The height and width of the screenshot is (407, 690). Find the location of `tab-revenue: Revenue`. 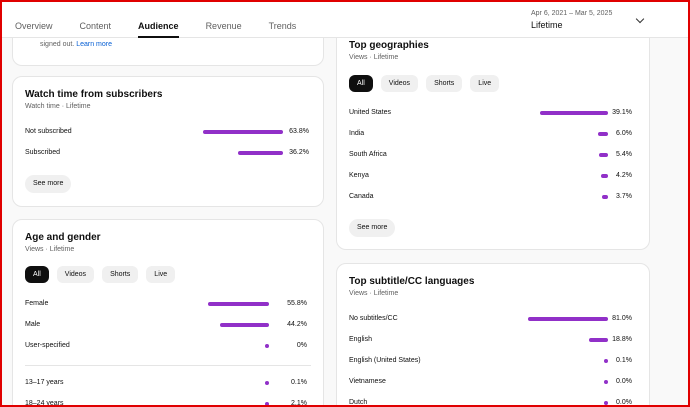

tab-revenue: Revenue is located at coordinates (224, 19).